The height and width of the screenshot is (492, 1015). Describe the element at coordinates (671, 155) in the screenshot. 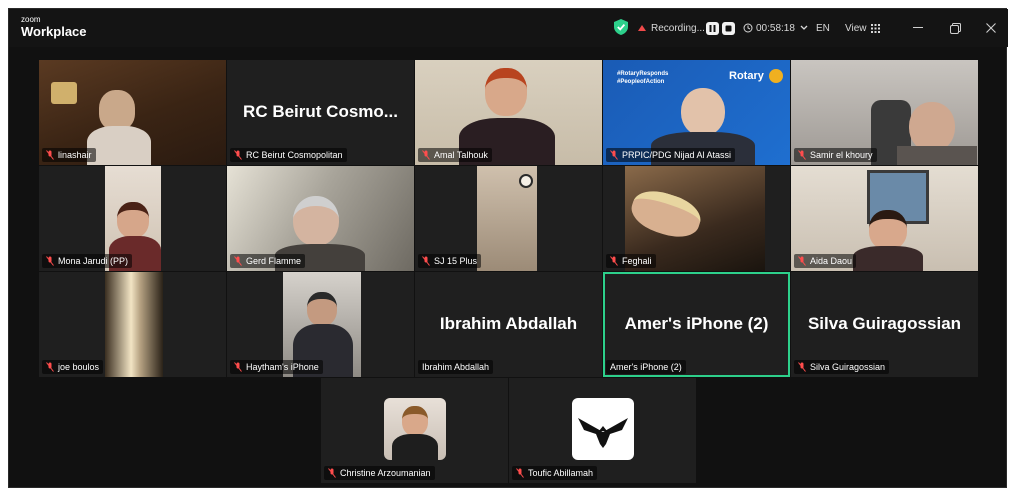

I see `name-tag: PRPIC/PDG Nijad Al Atassi` at that location.